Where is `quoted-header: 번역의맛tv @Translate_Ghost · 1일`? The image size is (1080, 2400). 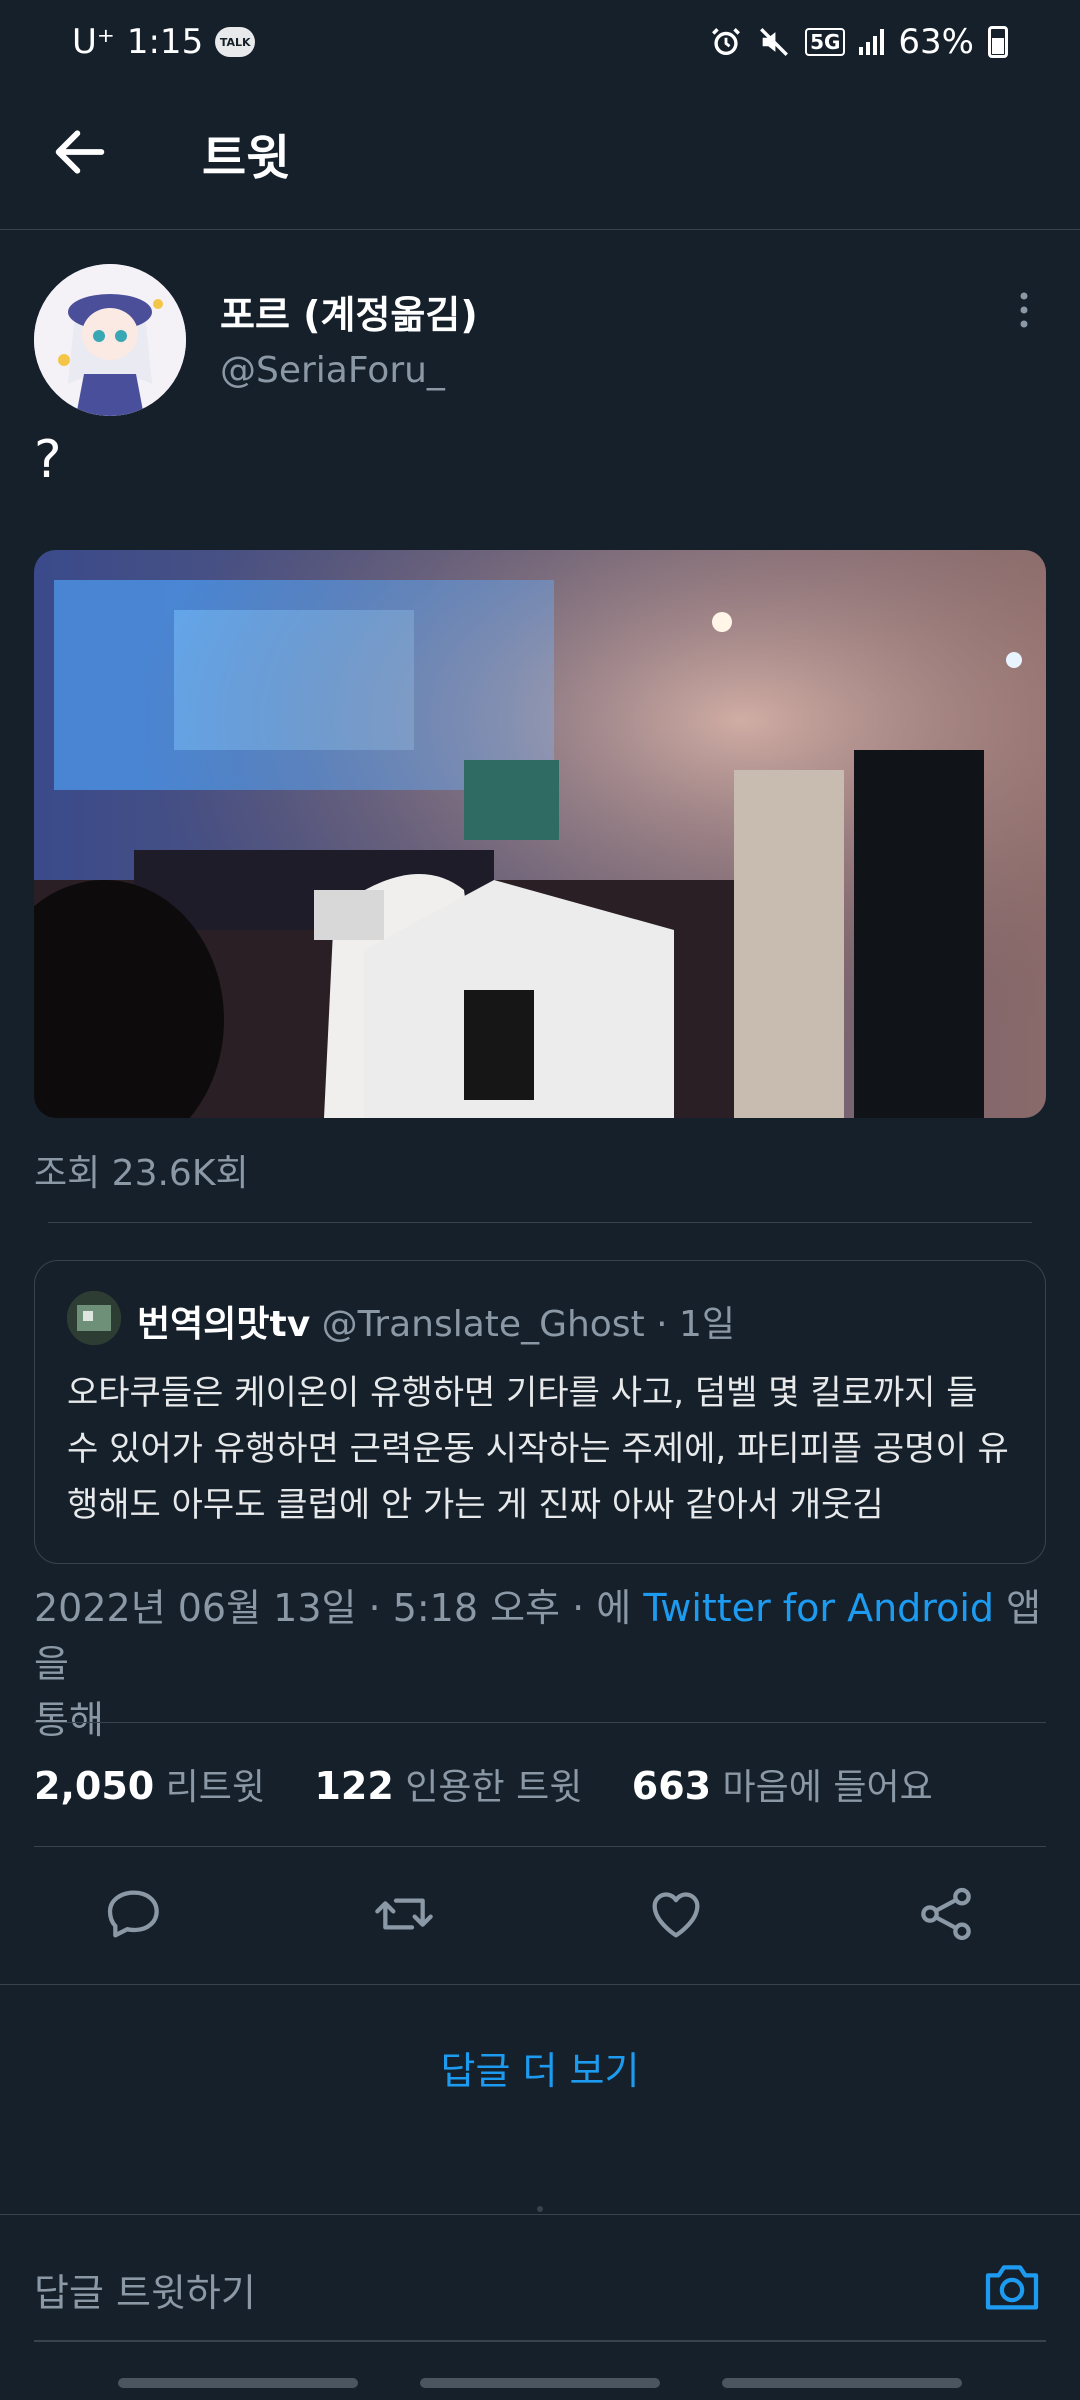
quoted-header: 번역의맛tv @Translate_Ghost · 1일 is located at coordinates (436, 1321).